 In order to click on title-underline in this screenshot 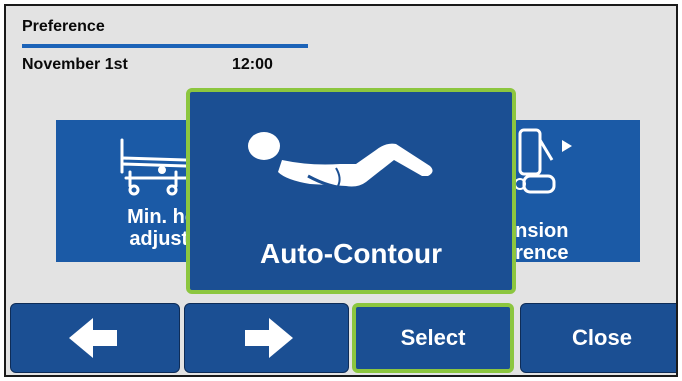, I will do `click(165, 46)`.